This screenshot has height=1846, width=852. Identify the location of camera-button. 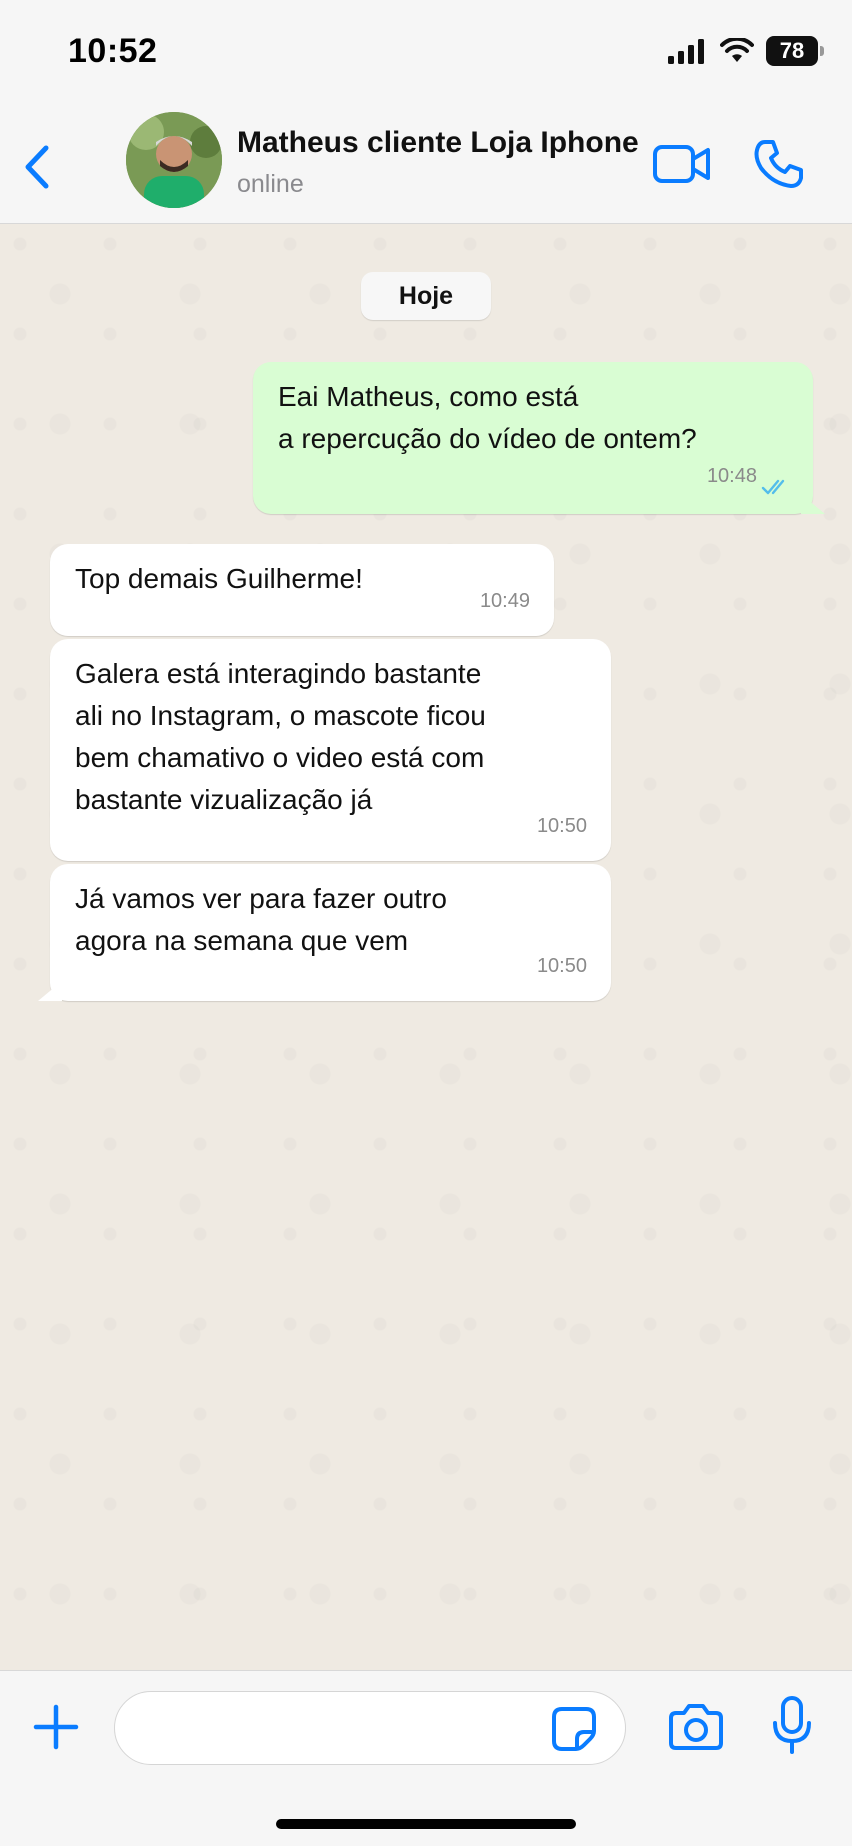
(696, 1727).